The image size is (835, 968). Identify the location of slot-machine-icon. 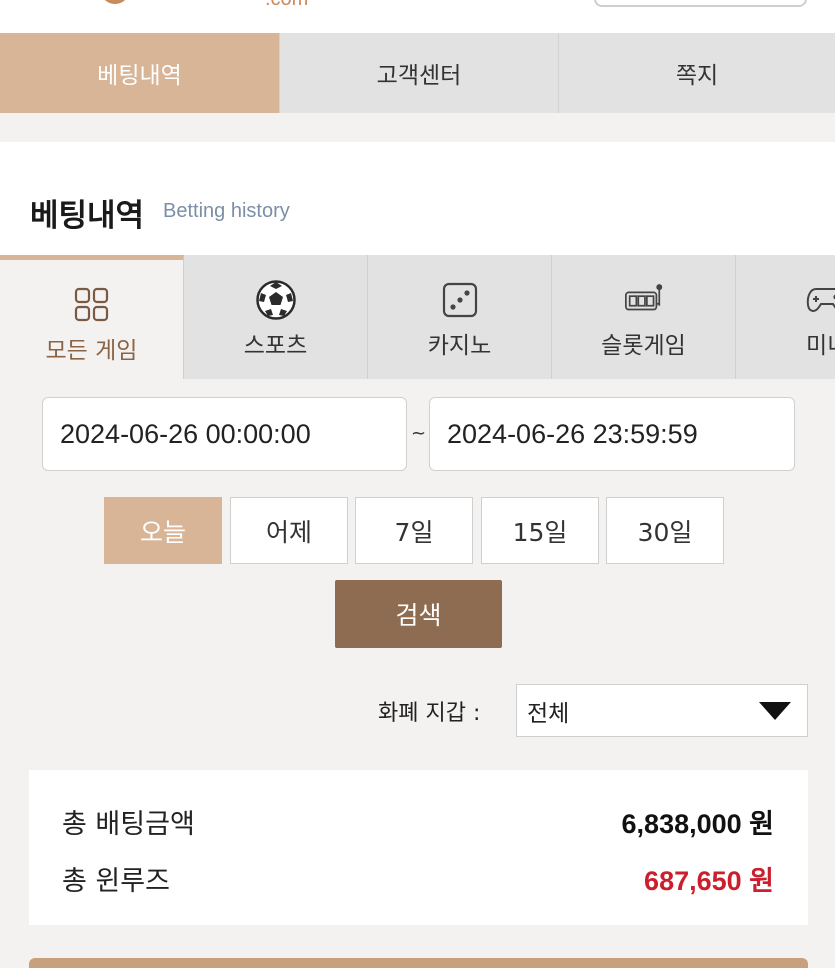
(644, 300).